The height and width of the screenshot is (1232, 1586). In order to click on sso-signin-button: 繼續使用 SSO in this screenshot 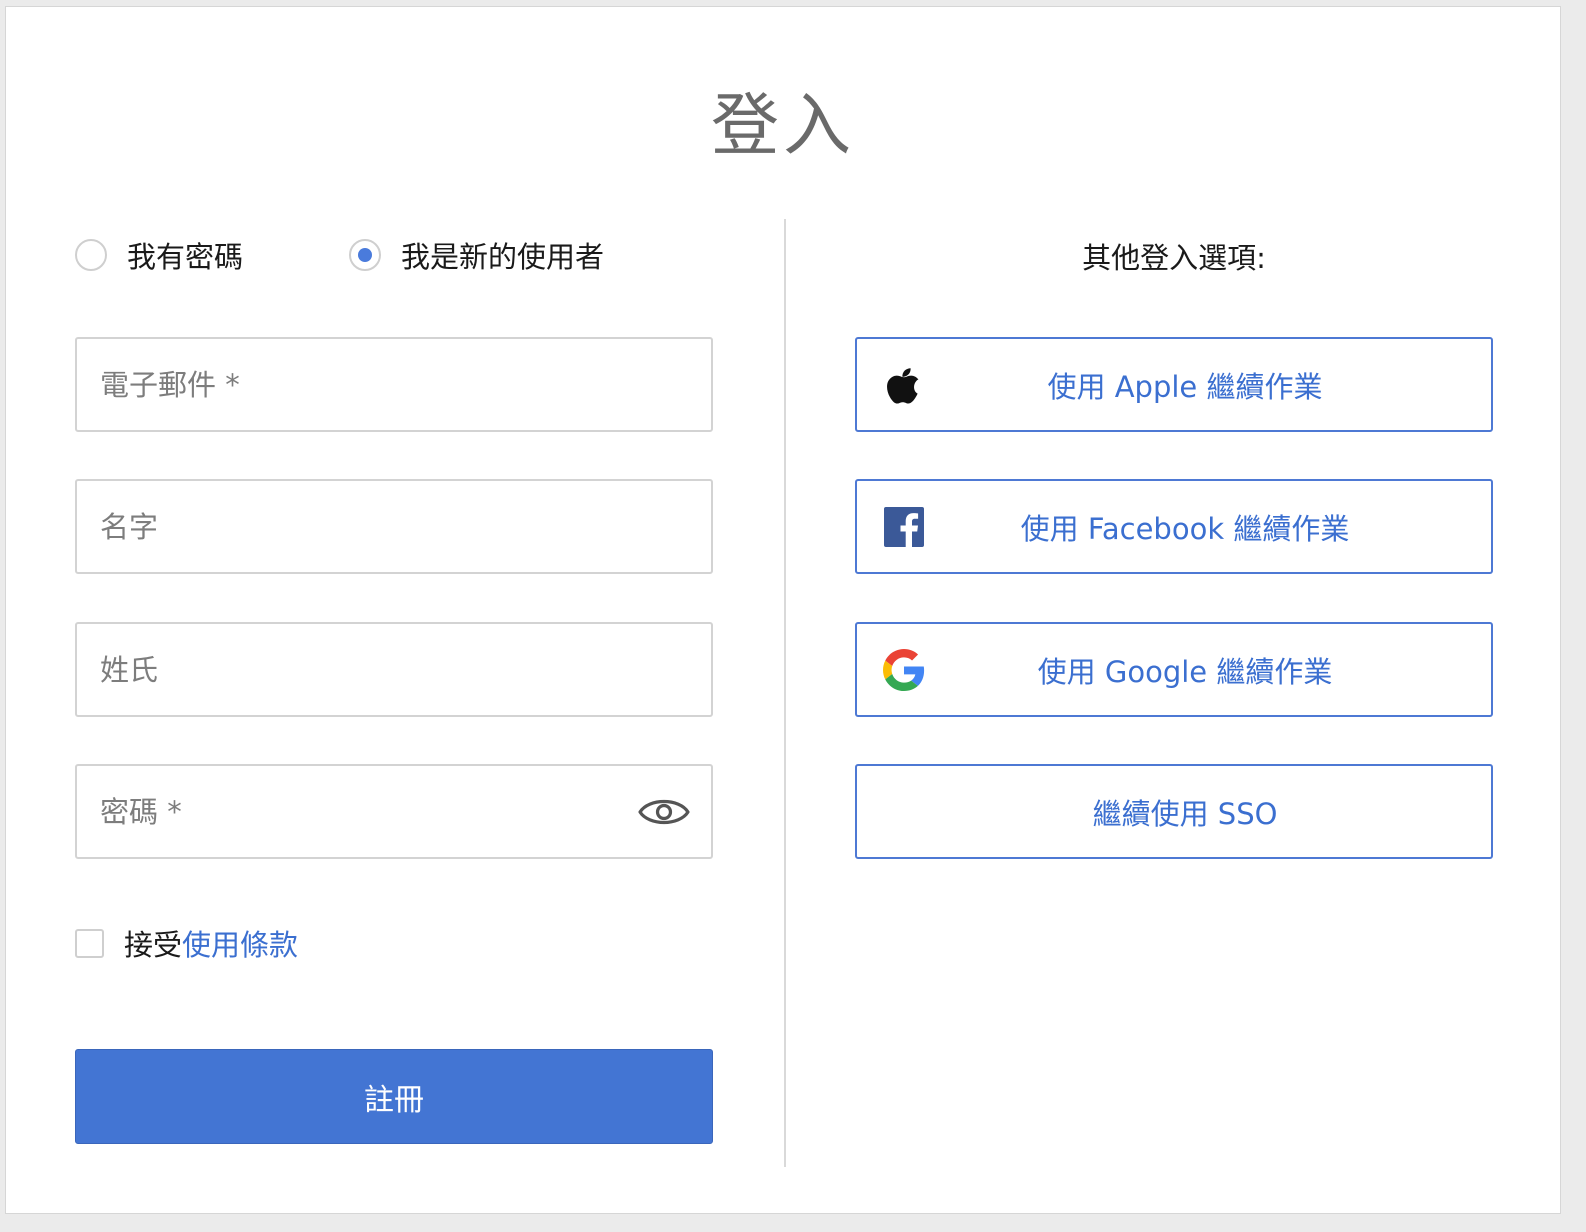, I will do `click(1174, 811)`.